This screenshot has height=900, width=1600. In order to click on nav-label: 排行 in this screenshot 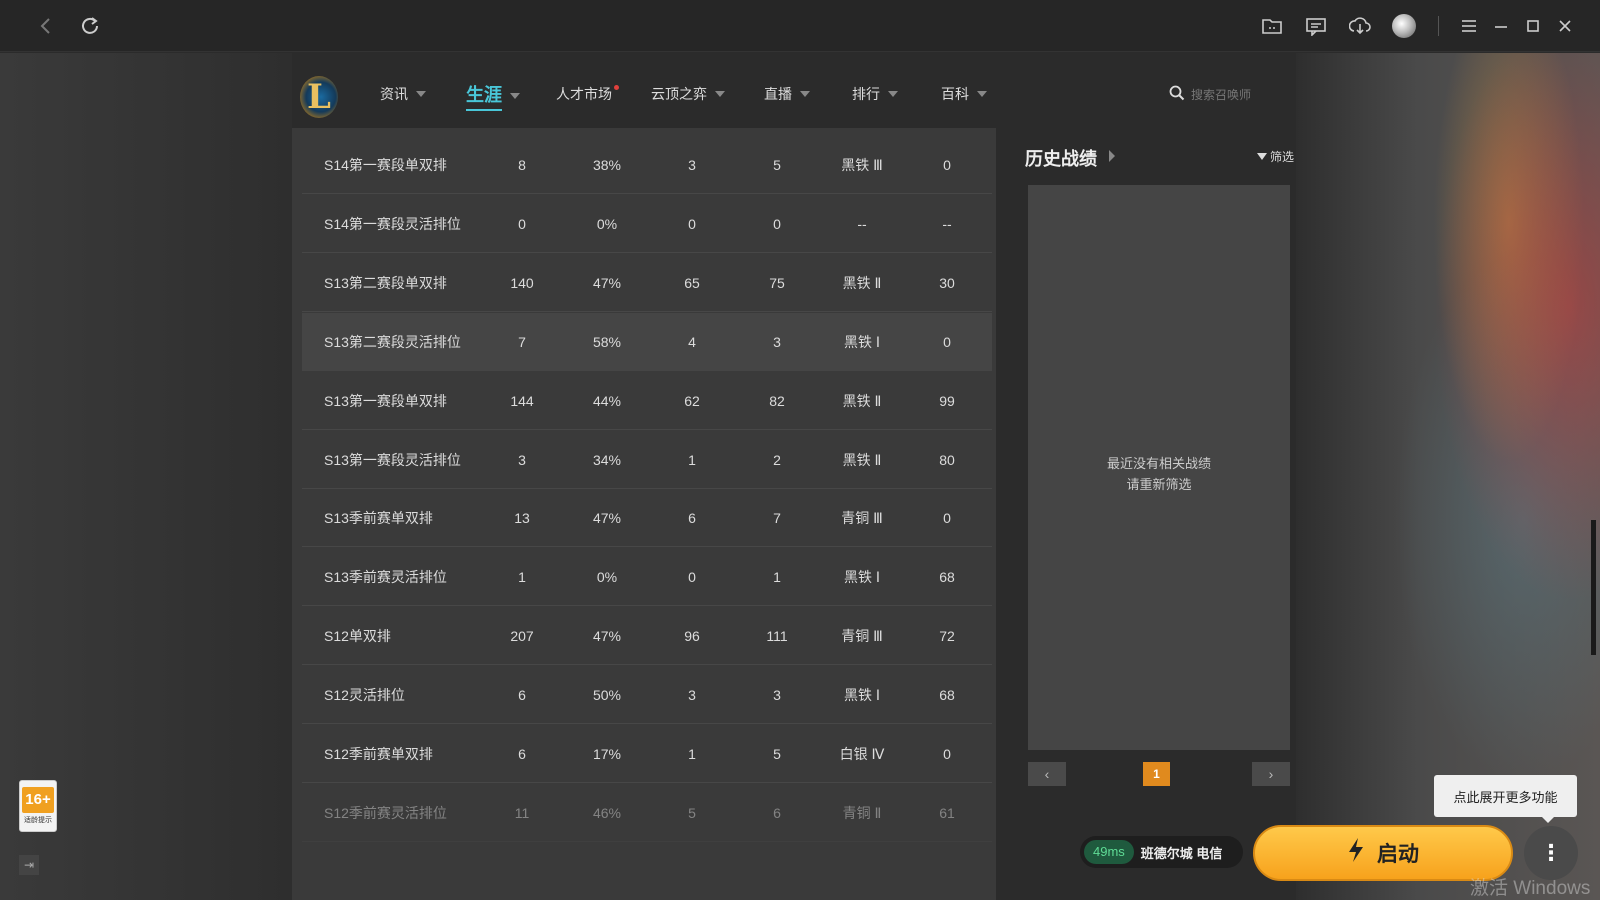, I will do `click(866, 94)`.